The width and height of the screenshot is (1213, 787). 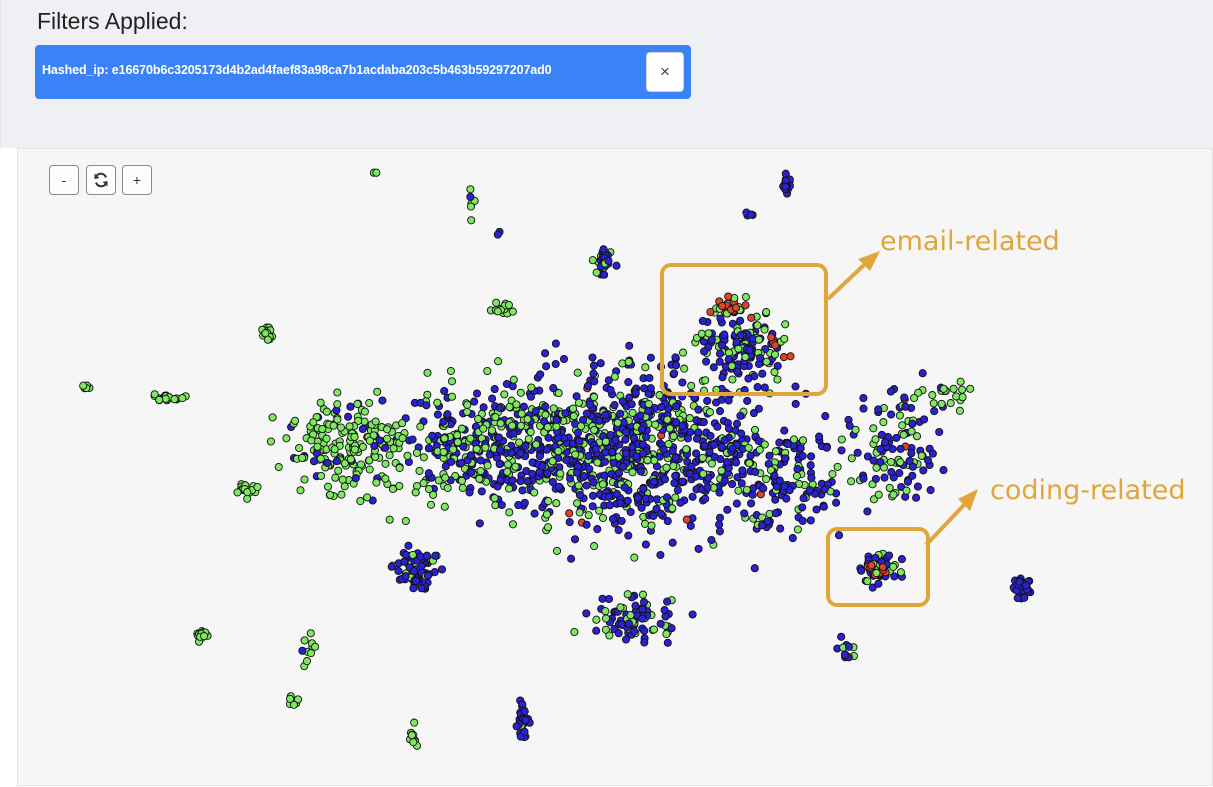 What do you see at coordinates (665, 72) in the screenshot?
I see `remove-filter-button: ×` at bounding box center [665, 72].